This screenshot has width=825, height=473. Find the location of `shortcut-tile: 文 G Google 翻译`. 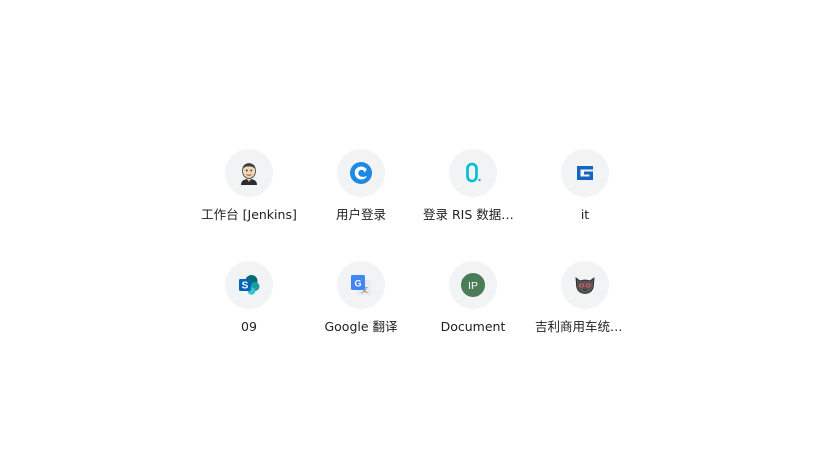

shortcut-tile: 文 G Google 翻译 is located at coordinates (361, 305).